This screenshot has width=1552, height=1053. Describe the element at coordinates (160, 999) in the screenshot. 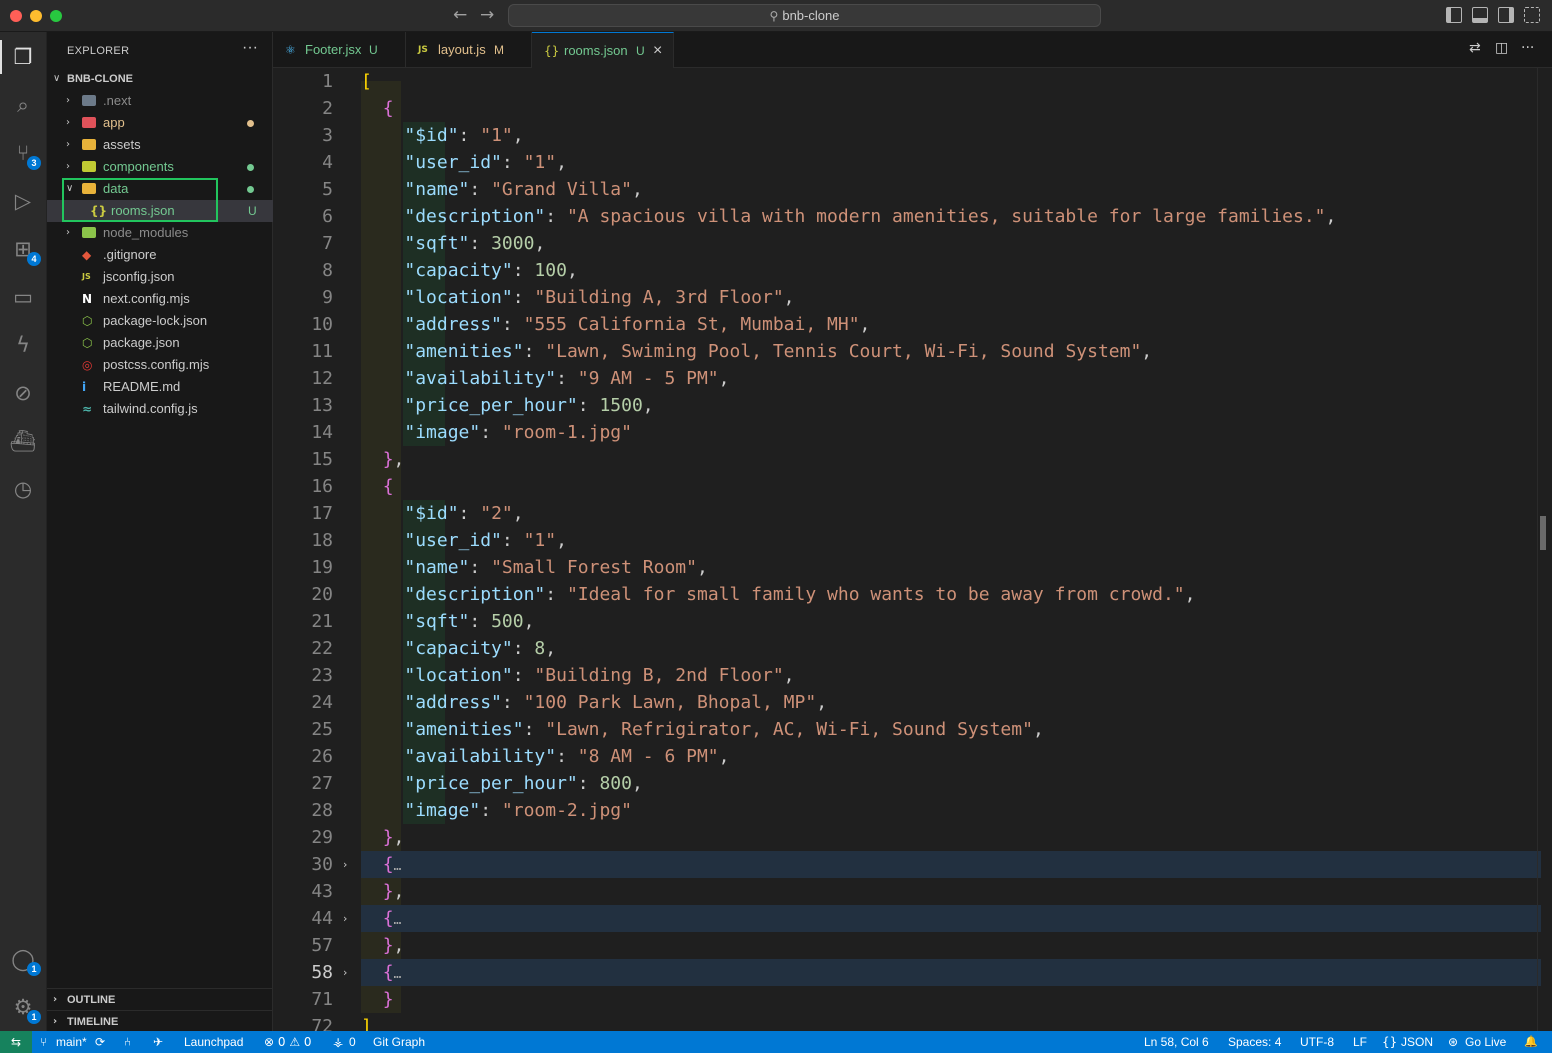

I see `outline-section: › OUTLINE` at that location.